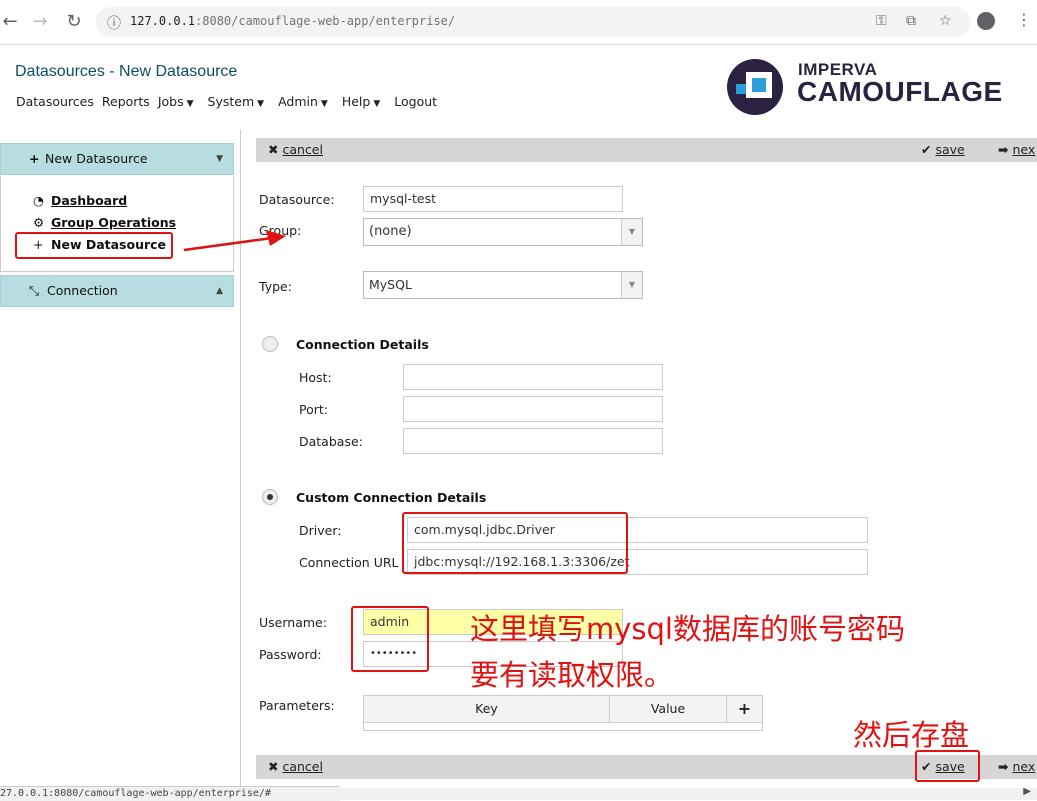  What do you see at coordinates (415, 101) in the screenshot?
I see `nav-logout: Logout` at bounding box center [415, 101].